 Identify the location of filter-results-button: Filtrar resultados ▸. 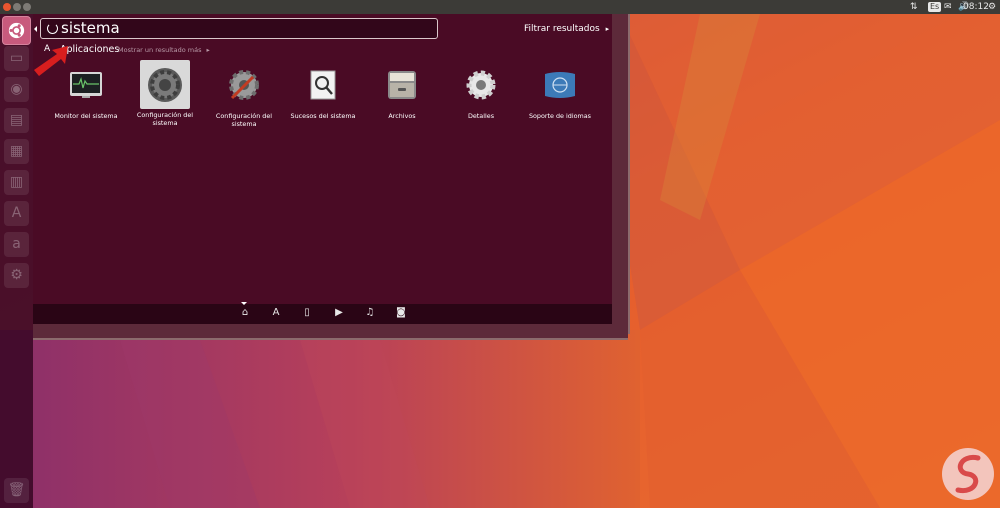
(566, 29).